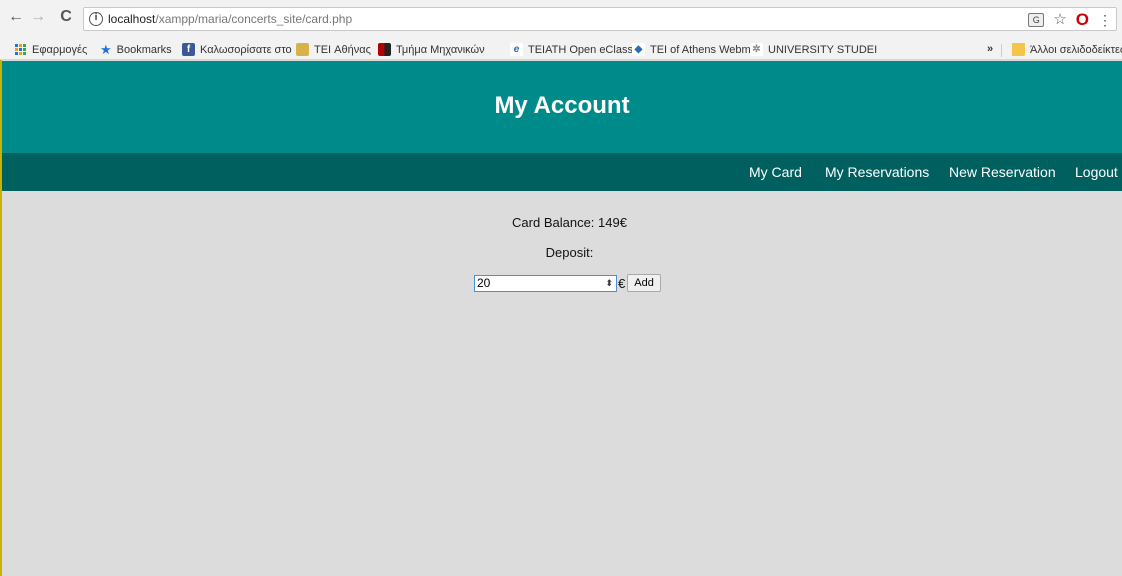 This screenshot has width=1122, height=576. I want to click on eclass-icon: e, so click(516, 49).